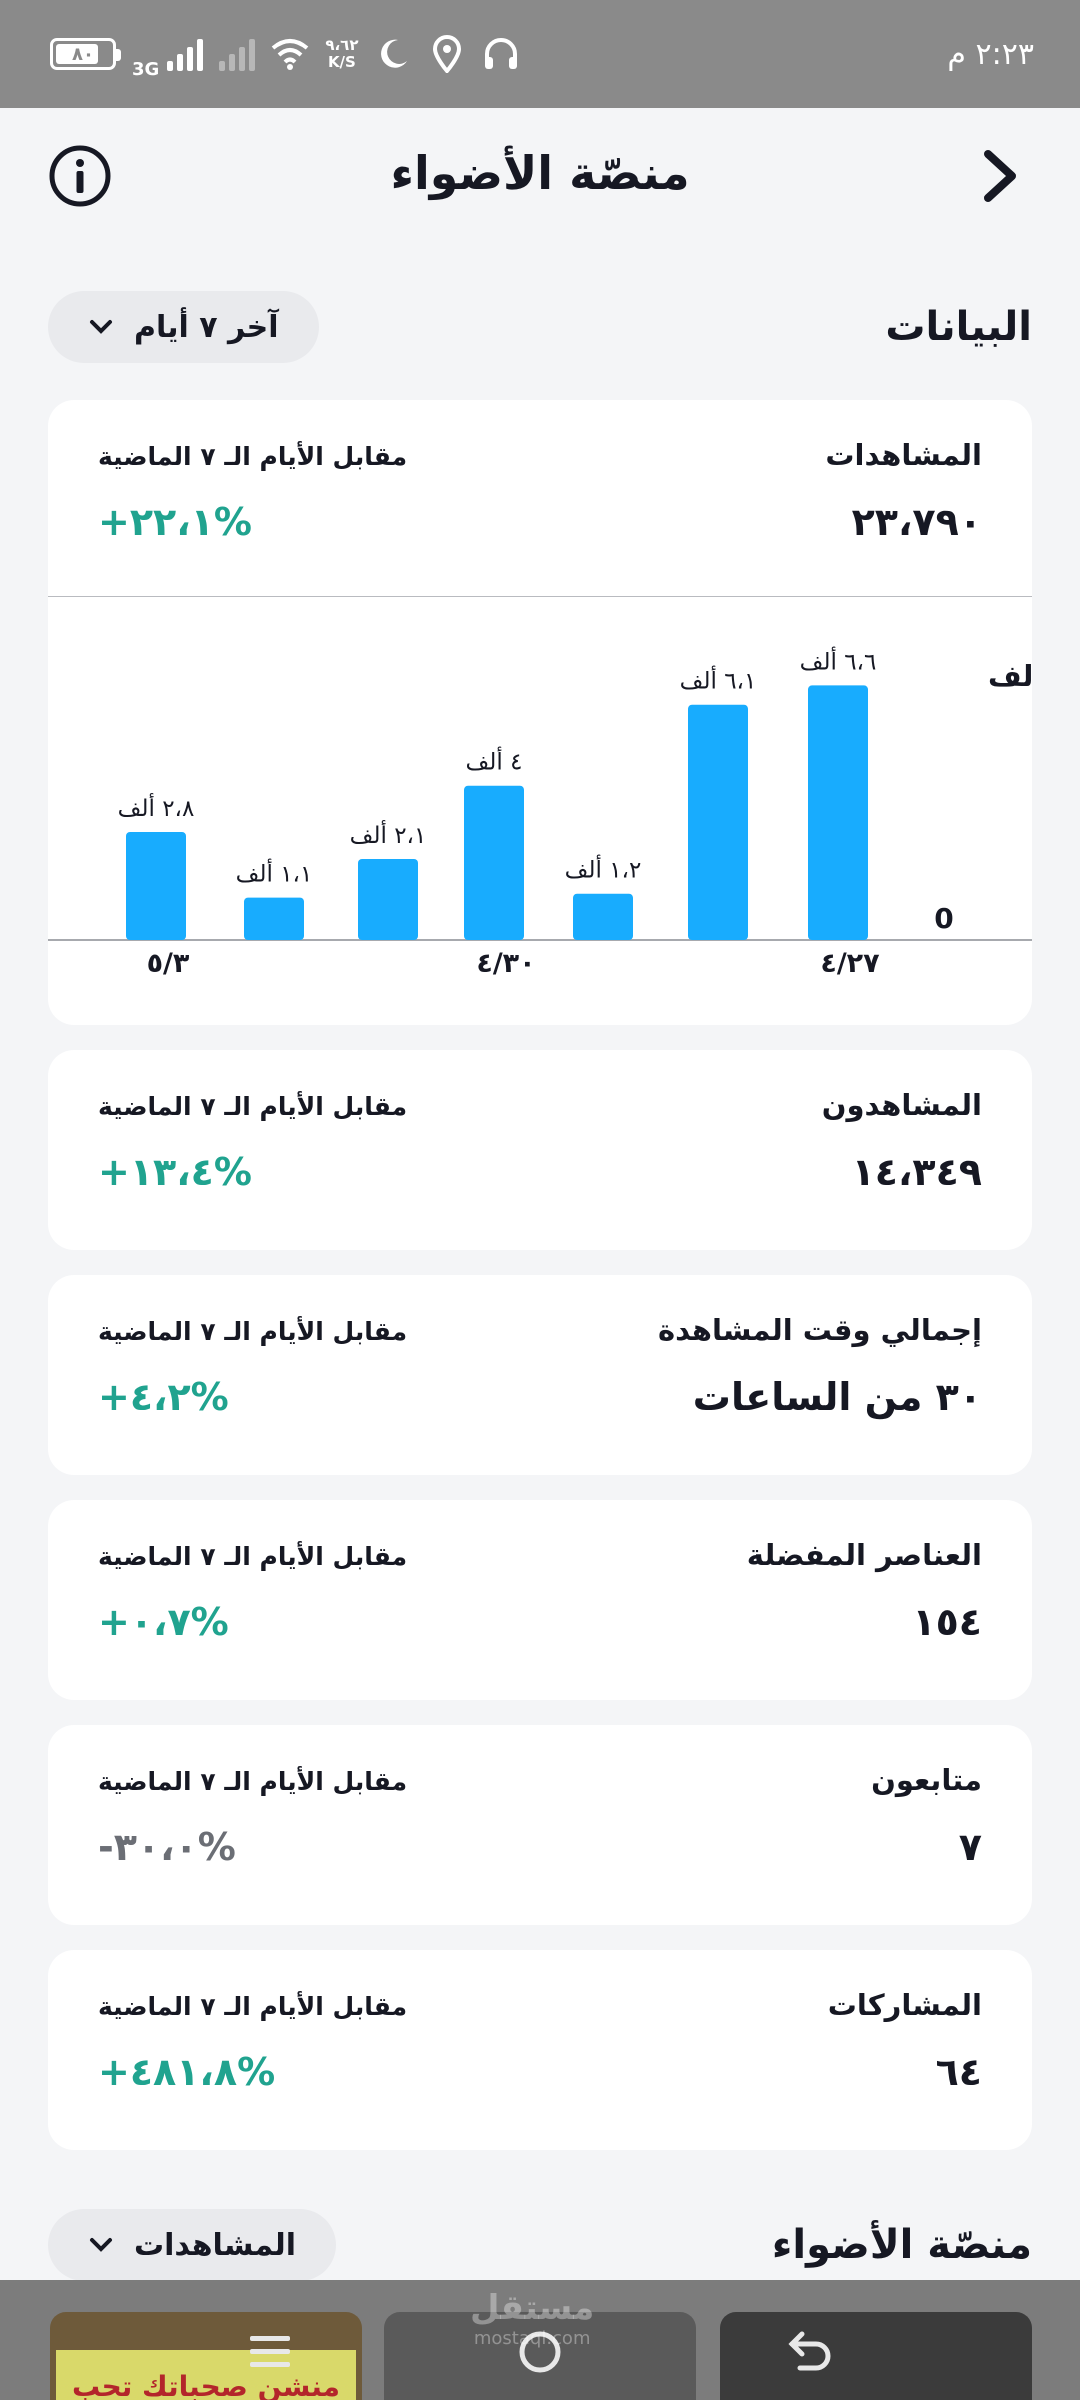 This screenshot has height=2400, width=1080. Describe the element at coordinates (342, 53) in the screenshot. I see `network-speed: ٩،٦٢ K/S` at that location.